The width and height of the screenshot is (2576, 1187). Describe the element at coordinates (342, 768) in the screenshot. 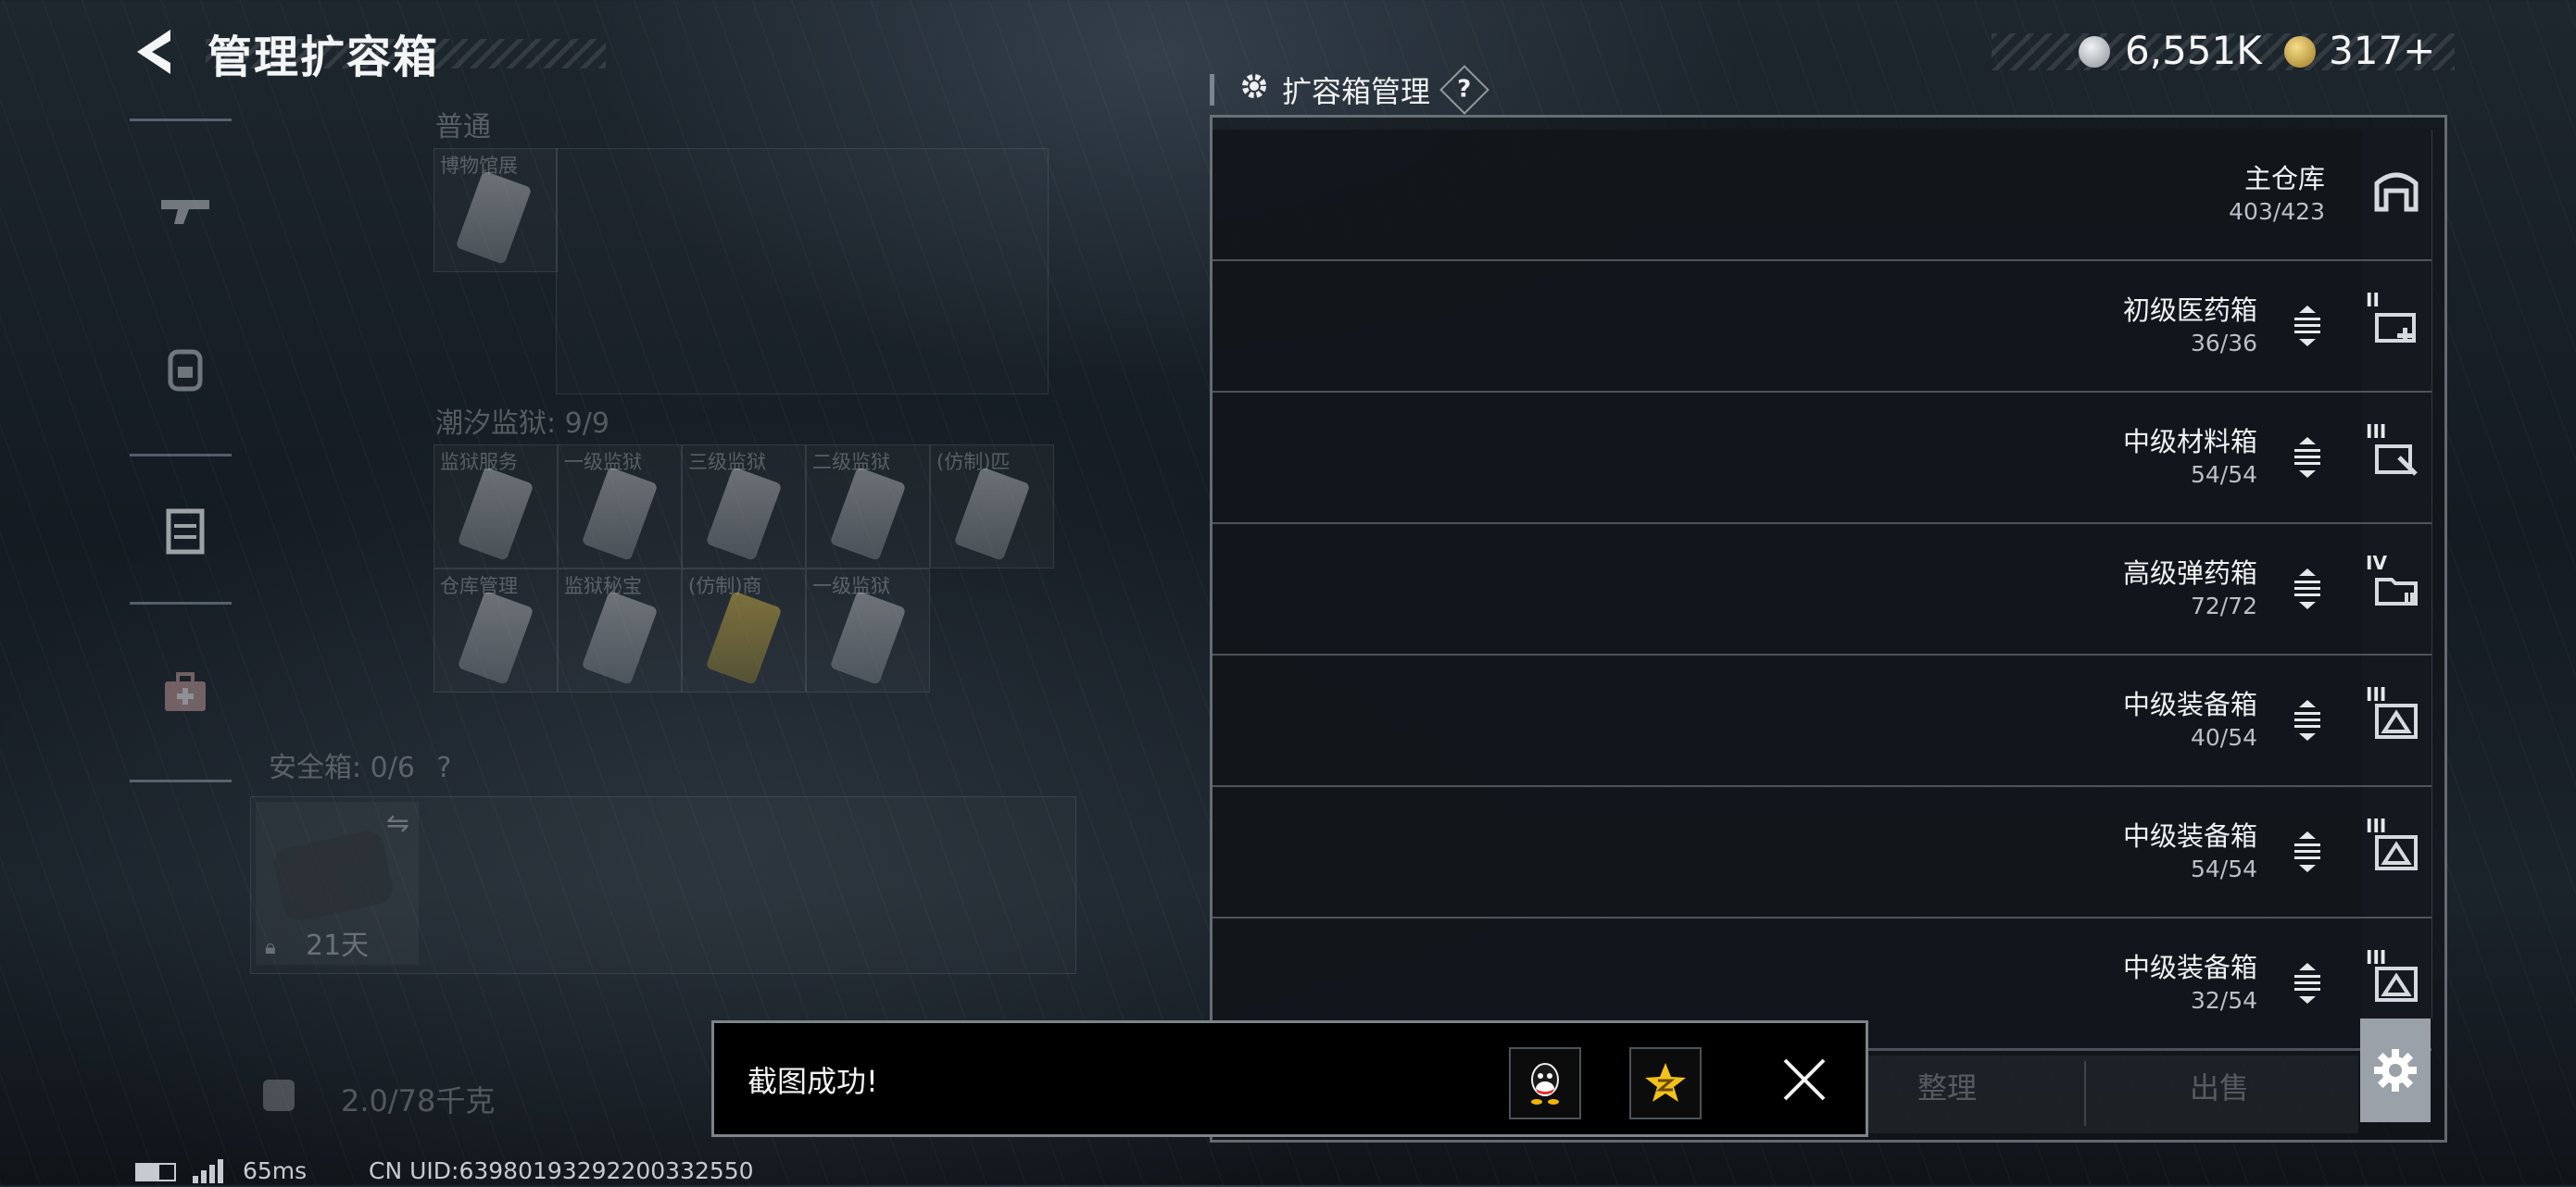

I see `safe-box-title: 安全箱: 0/6` at that location.